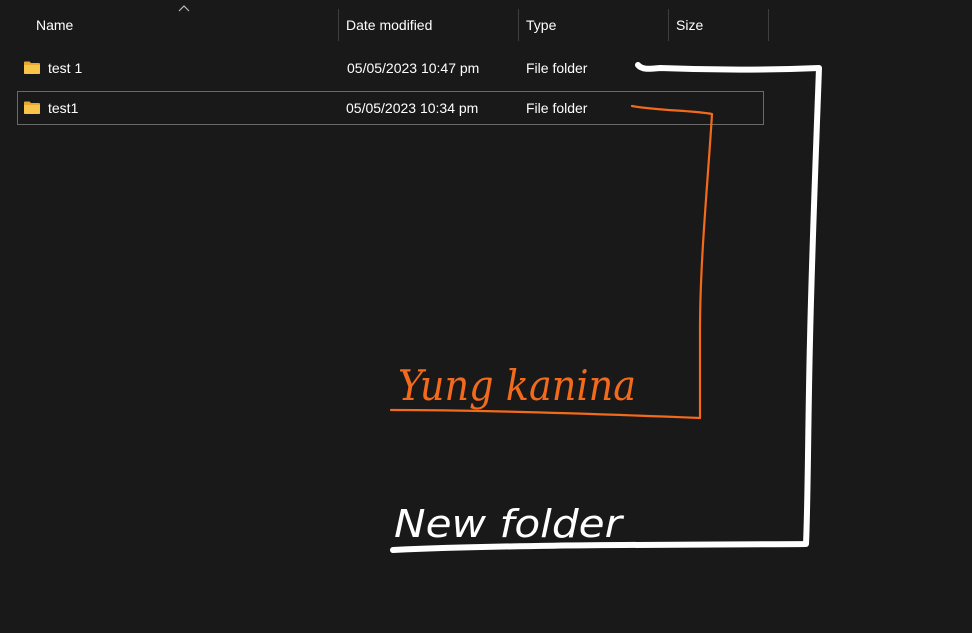  I want to click on column-header-size: Size, so click(721, 25).